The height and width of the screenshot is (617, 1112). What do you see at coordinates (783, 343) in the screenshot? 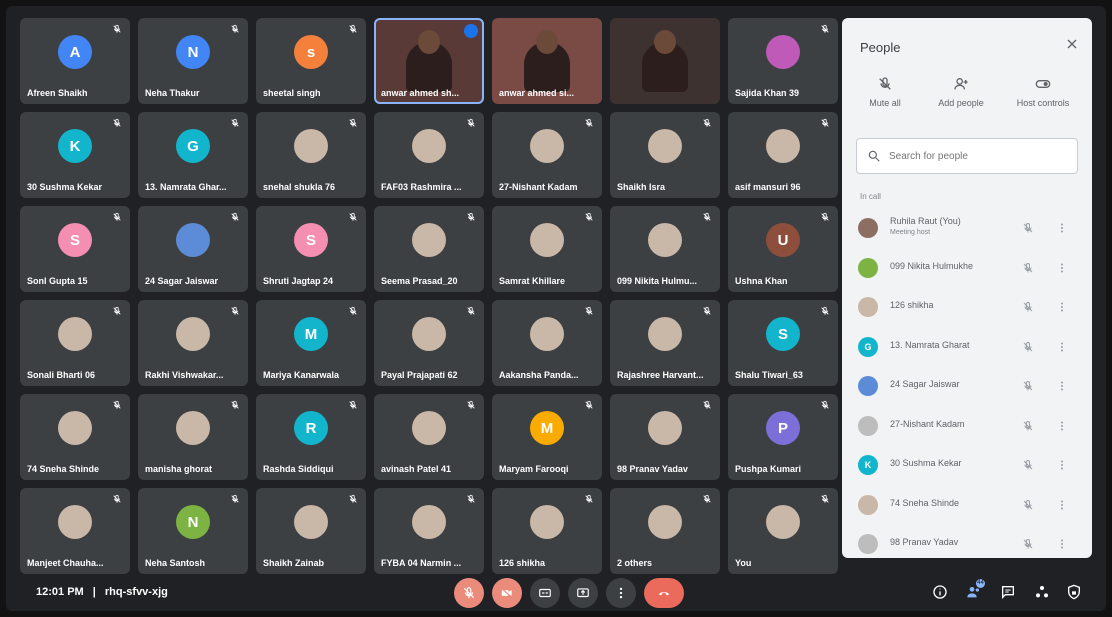
I see `participant-tile: S Shalu Tiwari_63` at bounding box center [783, 343].